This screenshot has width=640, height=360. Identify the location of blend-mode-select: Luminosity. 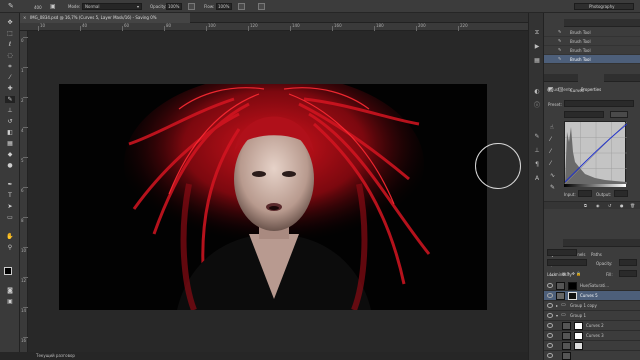
(567, 268).